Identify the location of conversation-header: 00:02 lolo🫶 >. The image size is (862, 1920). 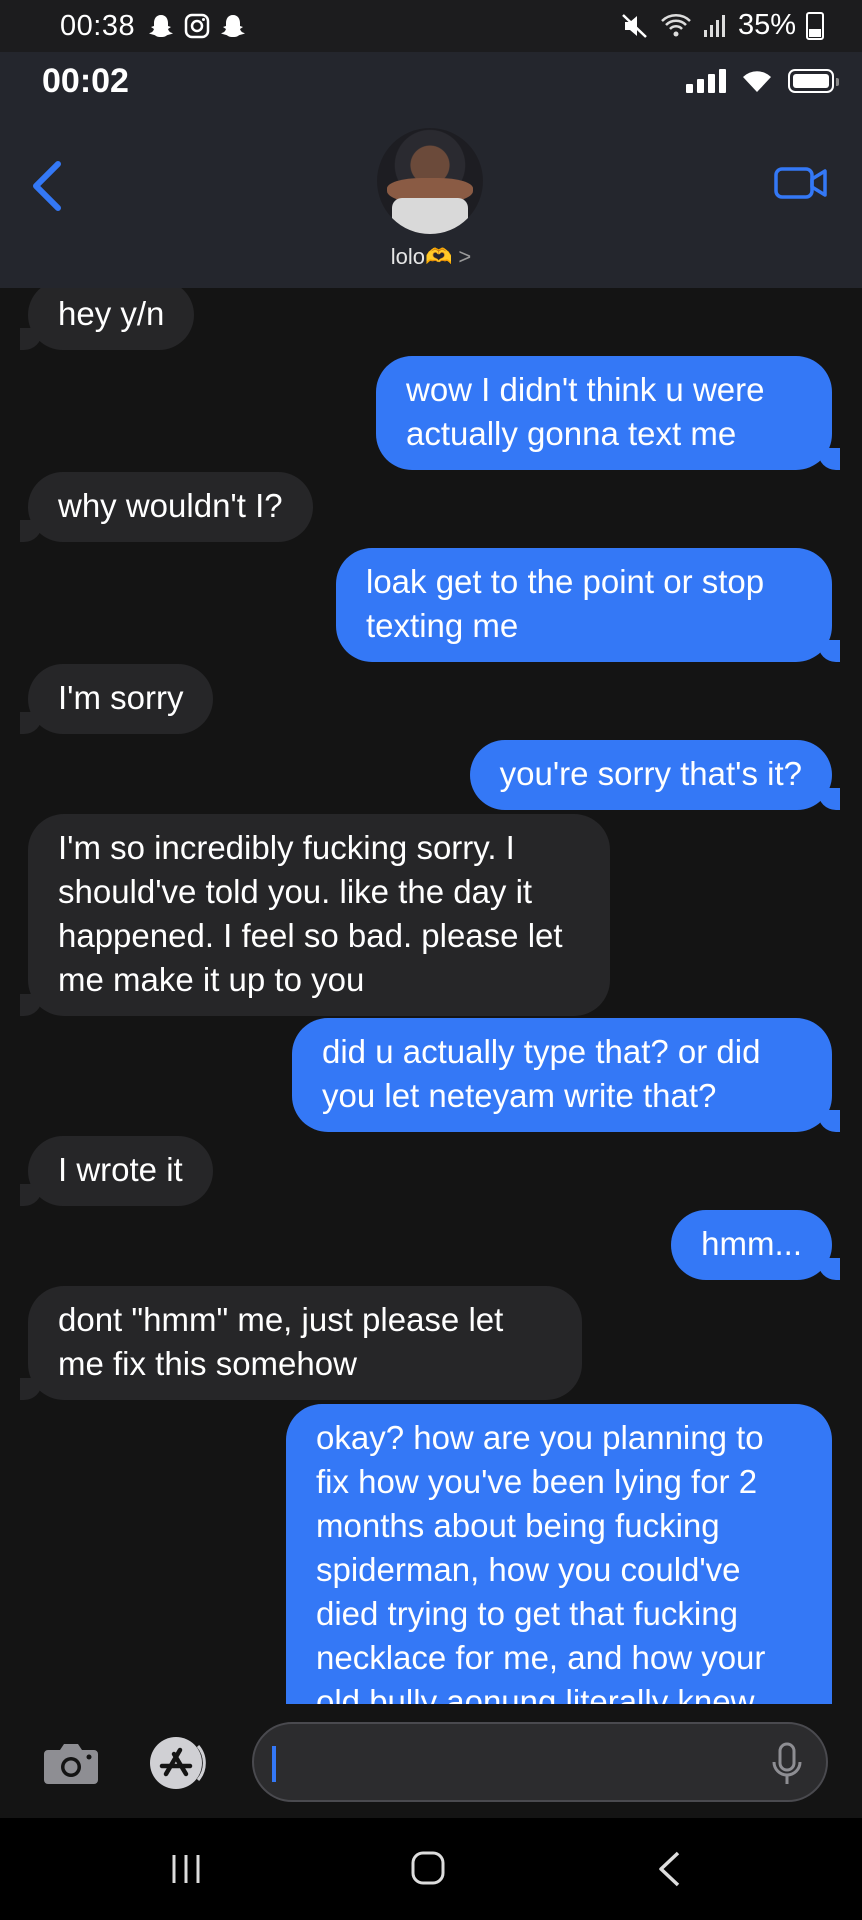
(431, 170).